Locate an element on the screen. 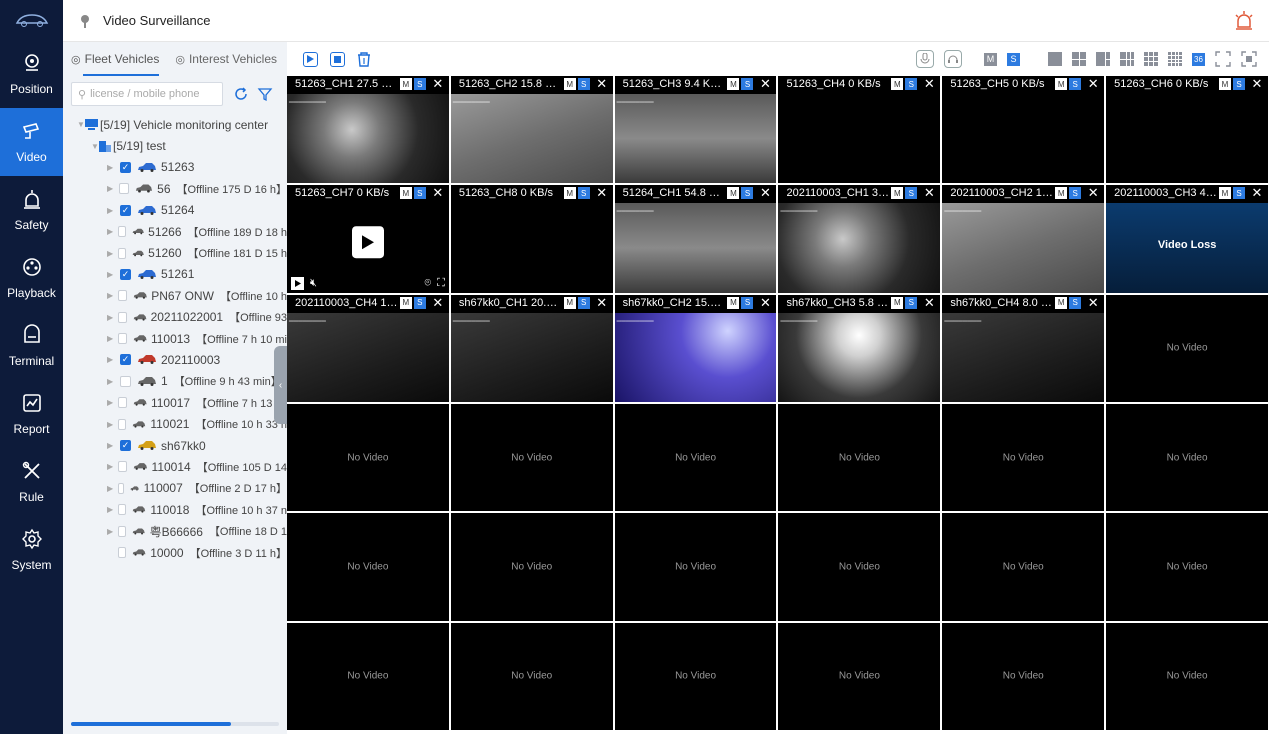  video-cell: 202110003_CH1 36.... M S ✕ ▁▁▁▁▁▁▁▁ is located at coordinates (859, 239).